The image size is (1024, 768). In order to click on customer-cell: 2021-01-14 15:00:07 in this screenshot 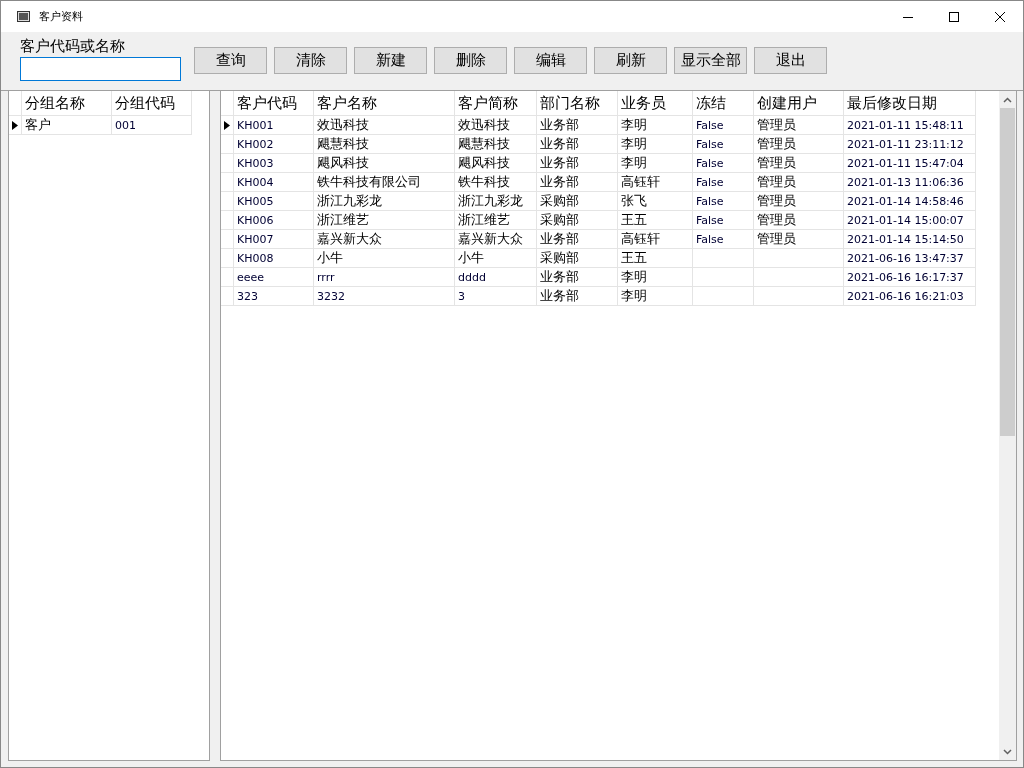, I will do `click(905, 220)`.